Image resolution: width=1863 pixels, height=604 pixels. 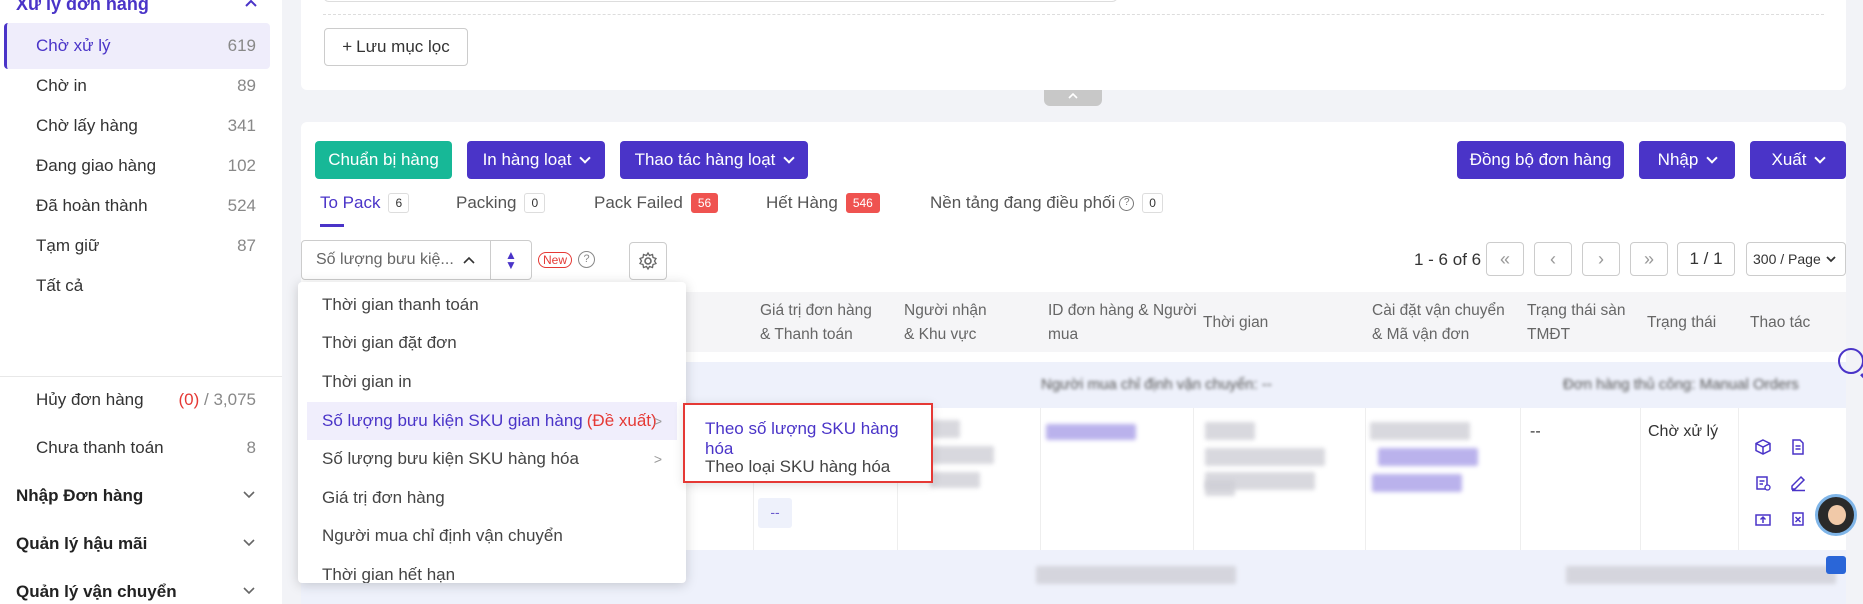 What do you see at coordinates (1073, 14) in the screenshot?
I see `filter-divider` at bounding box center [1073, 14].